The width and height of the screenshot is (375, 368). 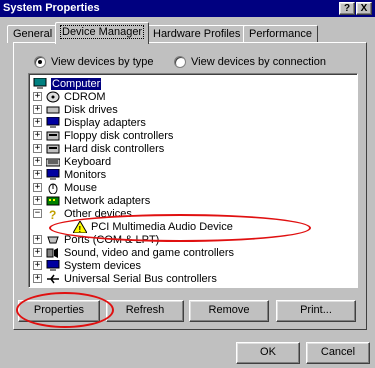 I want to click on tree-root: Computer, so click(x=67, y=83).